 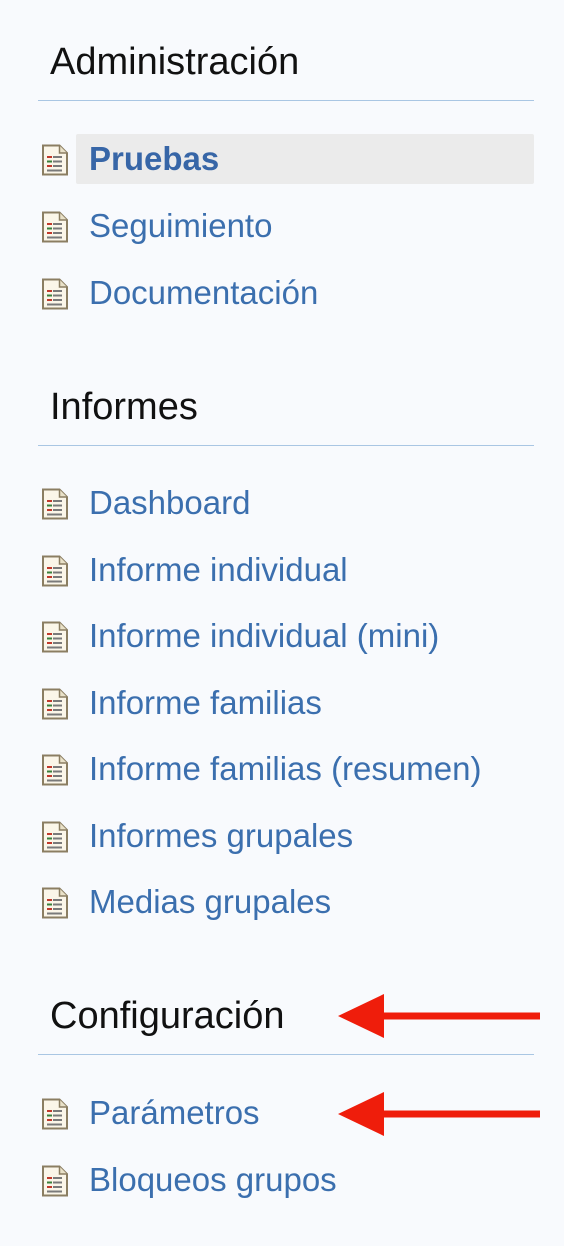 I want to click on nav-item-bloqueos-grupos: Bloqueos grupos, so click(x=285, y=1180).